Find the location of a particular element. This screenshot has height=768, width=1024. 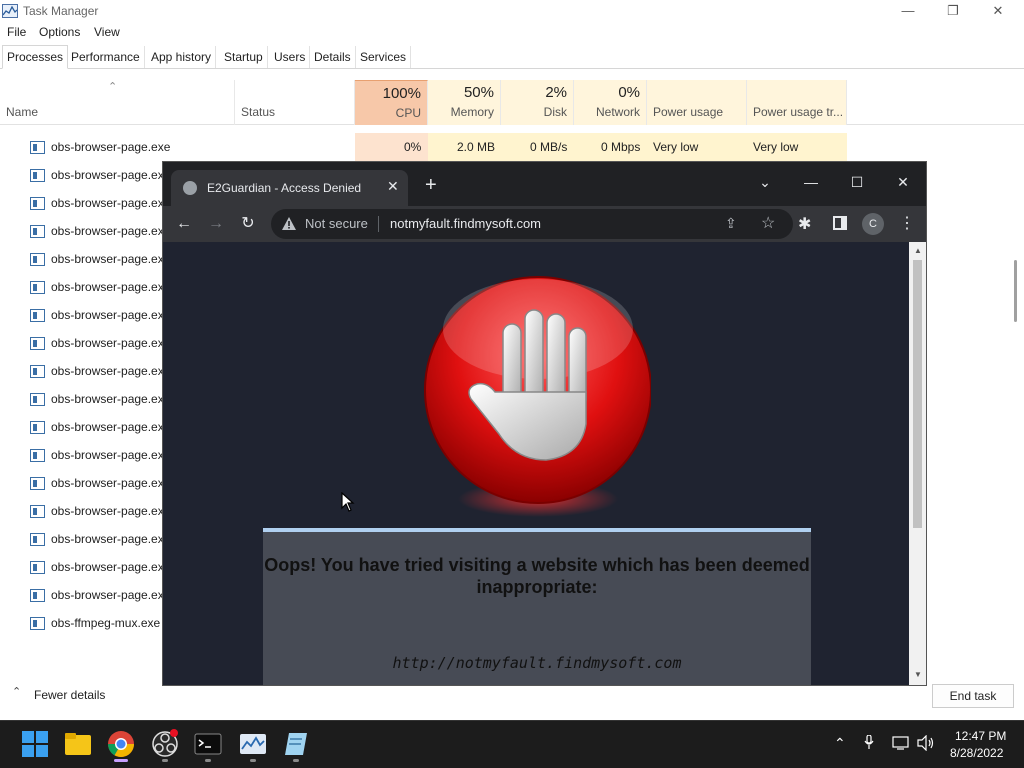

microphone-icon is located at coordinates (869, 742).